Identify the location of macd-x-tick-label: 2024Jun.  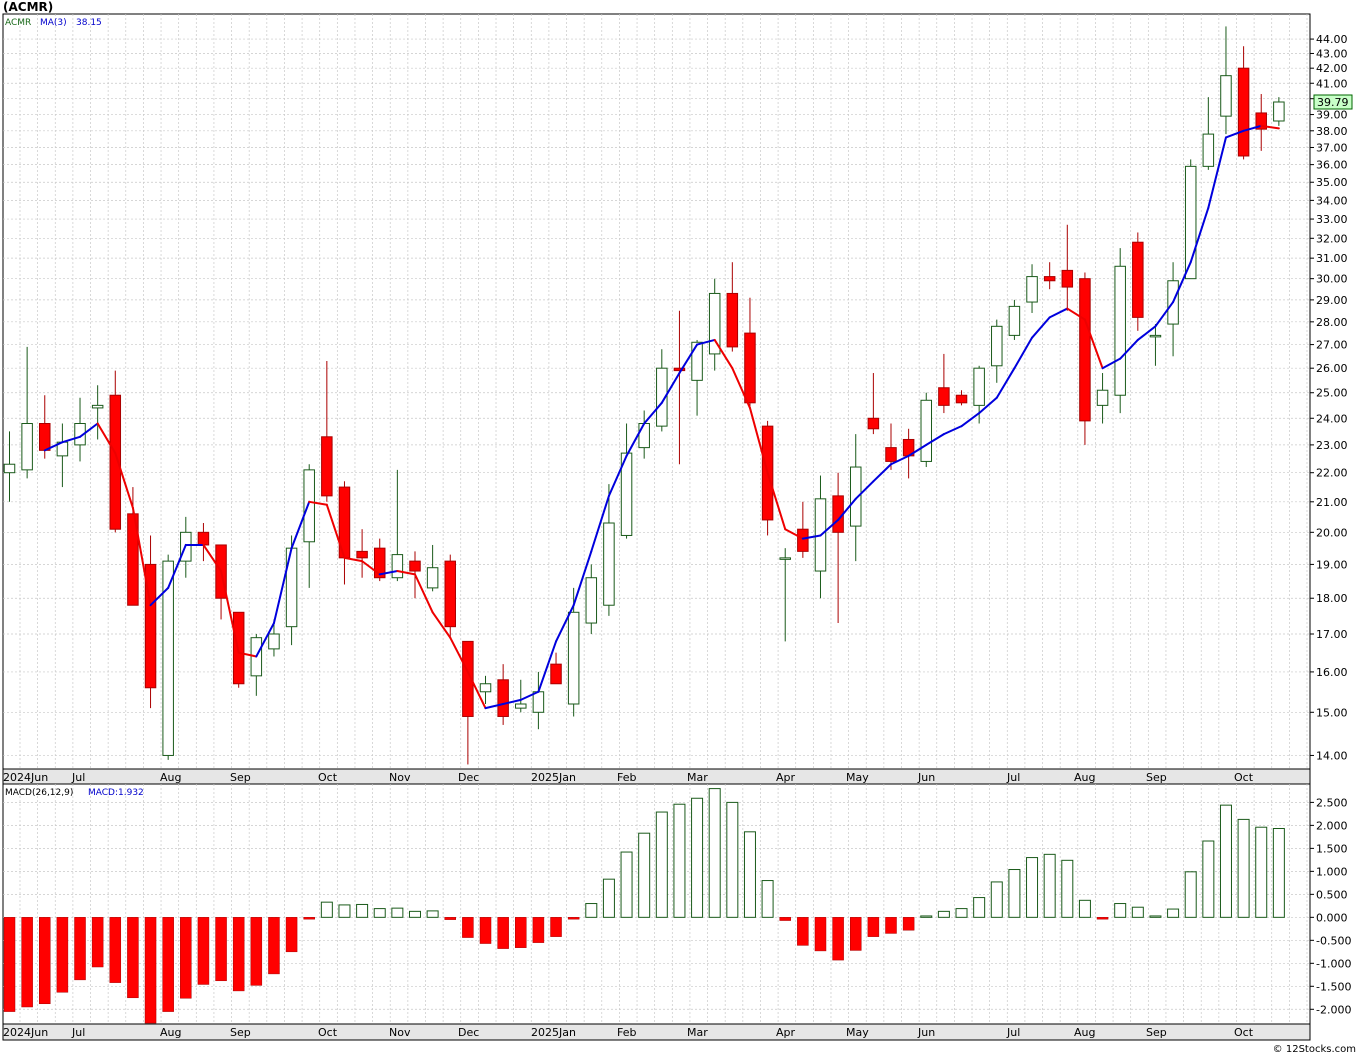
(25, 1032).